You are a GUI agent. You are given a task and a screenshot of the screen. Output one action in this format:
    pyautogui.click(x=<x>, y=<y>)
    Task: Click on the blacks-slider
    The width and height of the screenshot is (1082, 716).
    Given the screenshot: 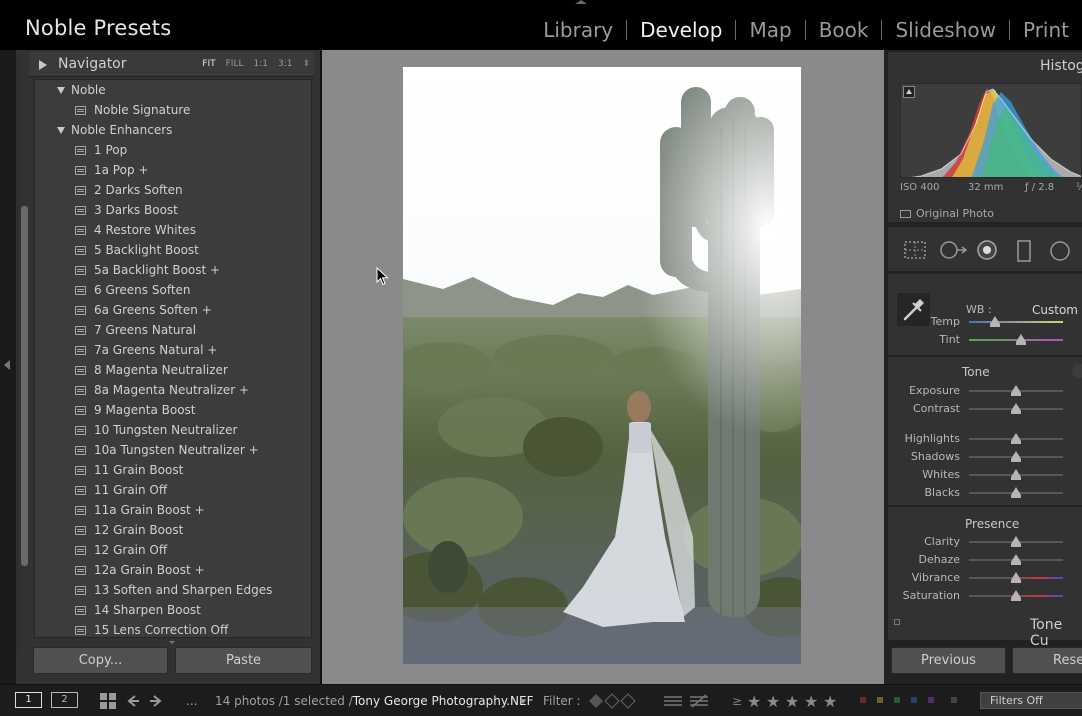 What is the action you would take?
    pyautogui.click(x=1016, y=492)
    